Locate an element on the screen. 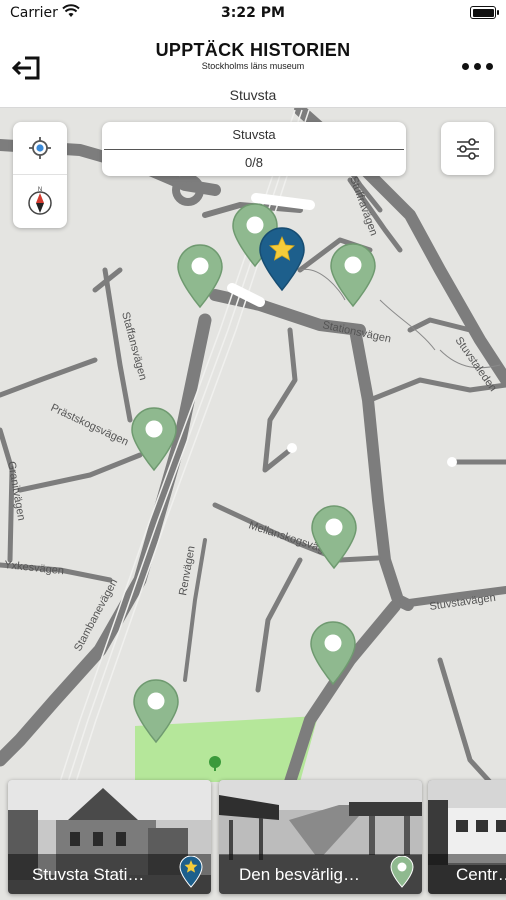 The image size is (506, 900). filter-button is located at coordinates (467, 148).